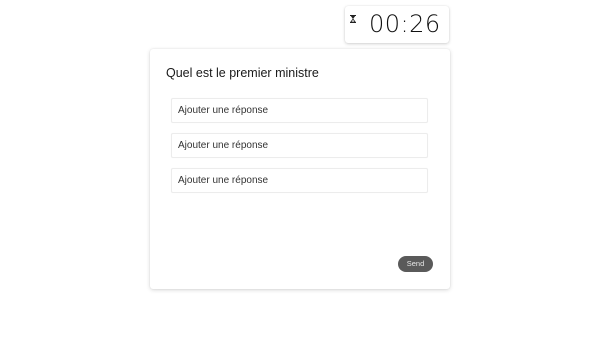 Image resolution: width=600 pixels, height=338 pixels. What do you see at coordinates (353, 16) in the screenshot?
I see `hourglass-icon` at bounding box center [353, 16].